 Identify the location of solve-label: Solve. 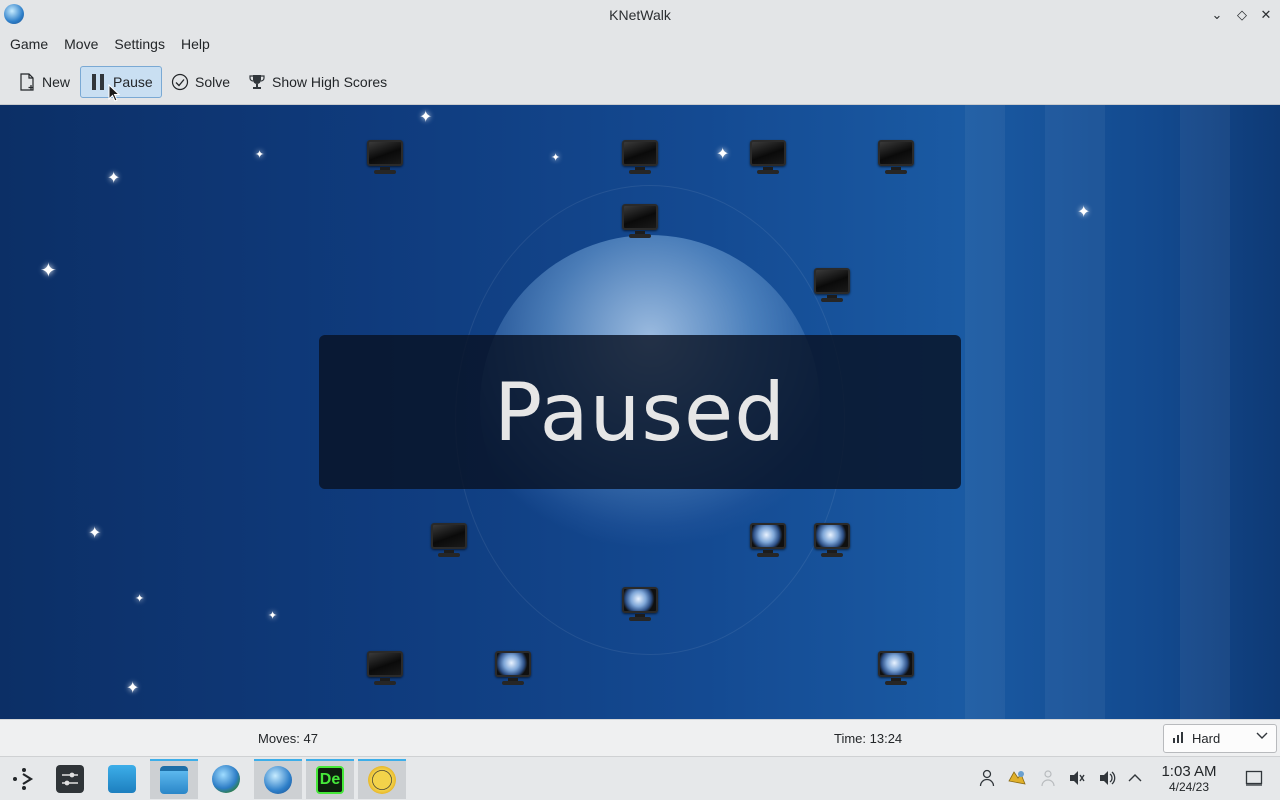
(213, 82).